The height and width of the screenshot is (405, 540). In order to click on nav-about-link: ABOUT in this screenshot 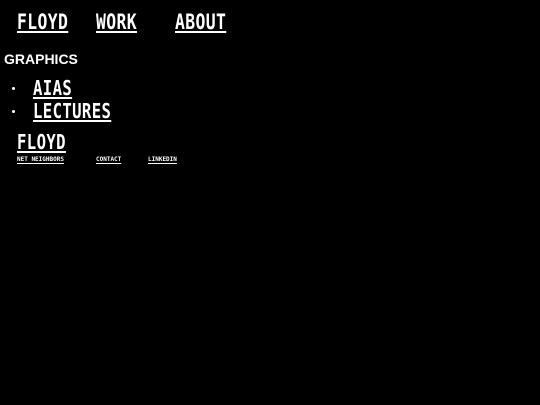, I will do `click(200, 22)`.